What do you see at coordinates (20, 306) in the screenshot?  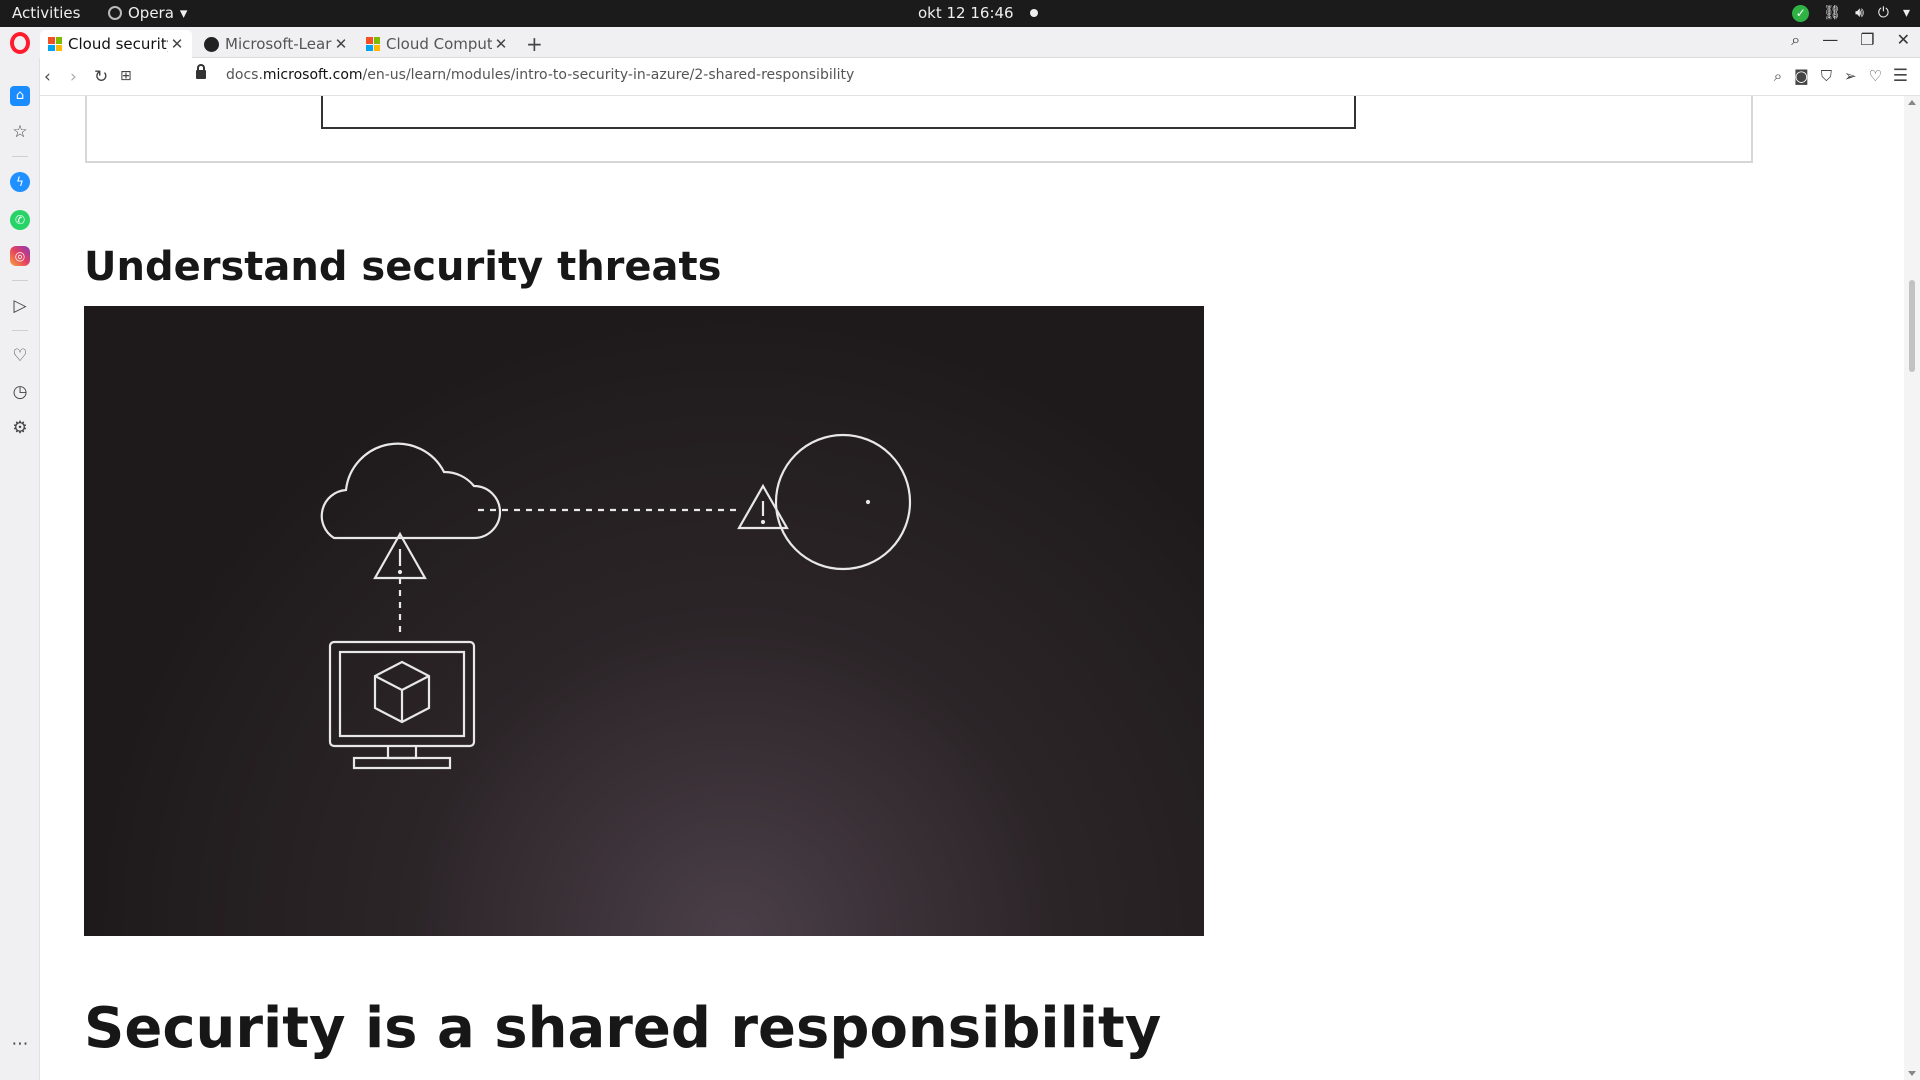 I see `send-icon: ▷` at bounding box center [20, 306].